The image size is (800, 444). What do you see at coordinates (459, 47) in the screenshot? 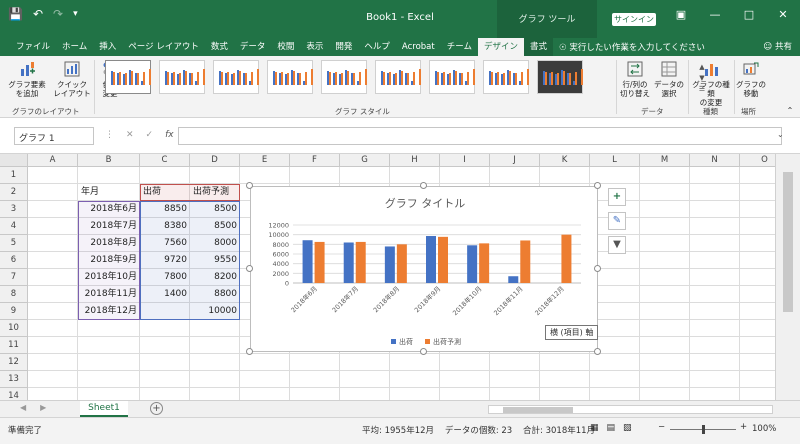
I see `tab-team: チーム` at bounding box center [459, 47].